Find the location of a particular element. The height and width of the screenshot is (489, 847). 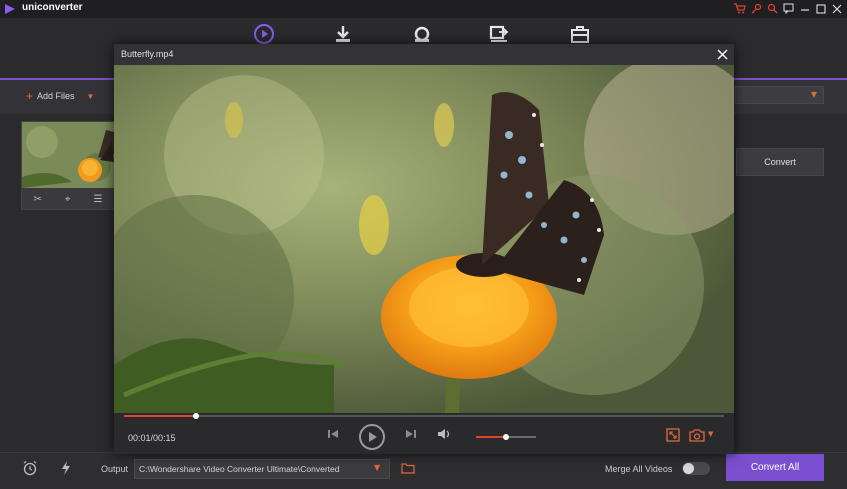

convert-all-button: Convert All is located at coordinates (775, 467).